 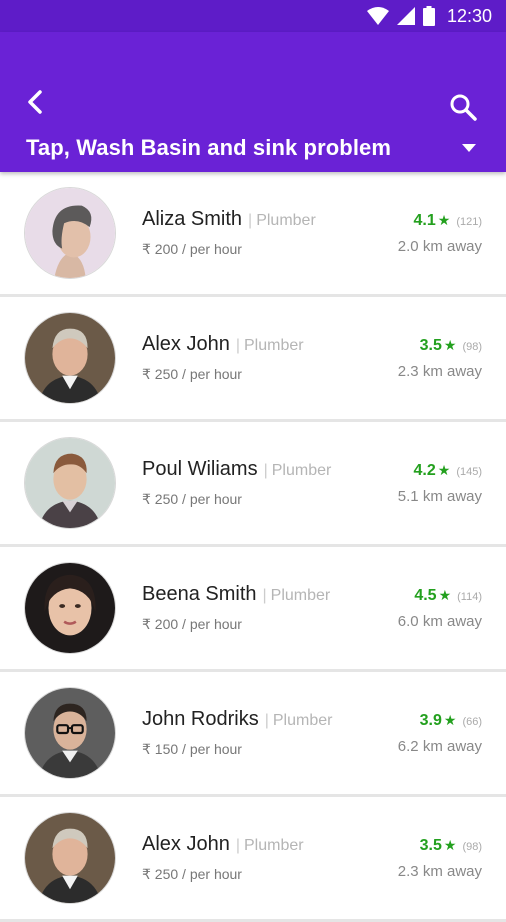 I want to click on review-count: (114), so click(x=469, y=596).